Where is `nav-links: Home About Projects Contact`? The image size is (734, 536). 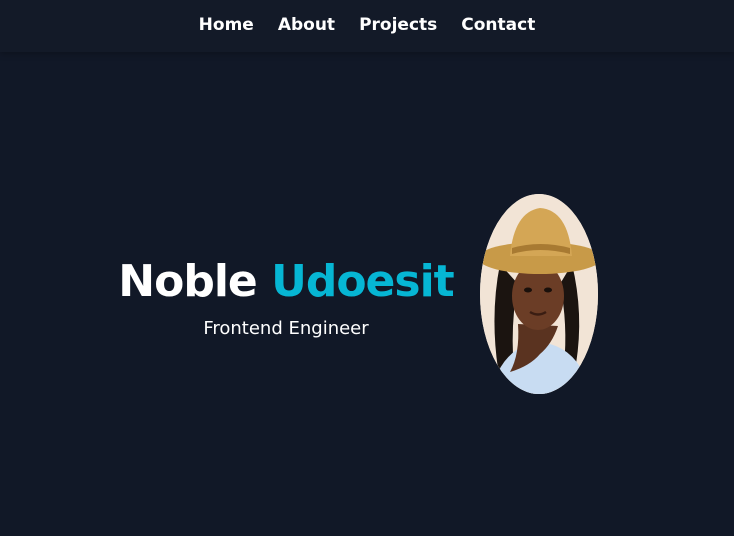
nav-links: Home About Projects Contact is located at coordinates (367, 25).